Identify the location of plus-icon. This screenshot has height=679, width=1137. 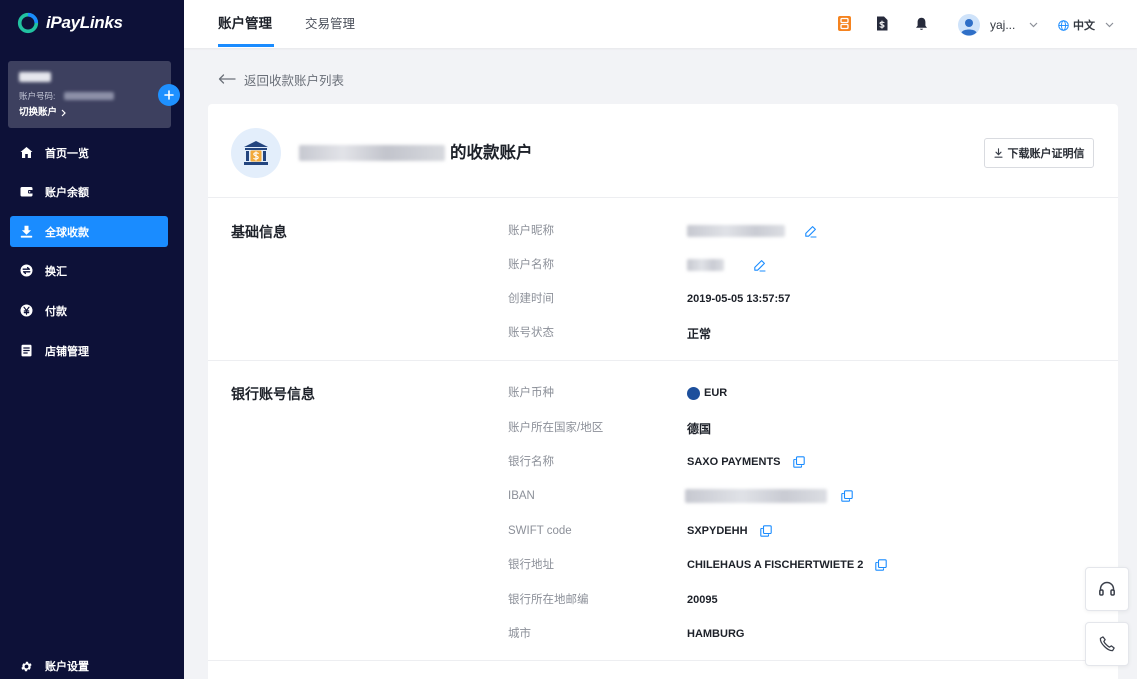
(169, 95).